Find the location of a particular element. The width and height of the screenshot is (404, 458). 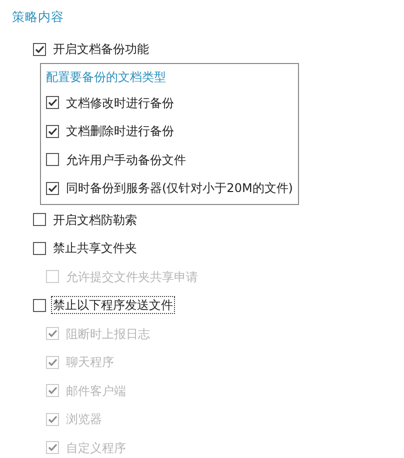

checkbox-label: 同时备份到服务器(仅针对小于20M的文件) is located at coordinates (179, 188).